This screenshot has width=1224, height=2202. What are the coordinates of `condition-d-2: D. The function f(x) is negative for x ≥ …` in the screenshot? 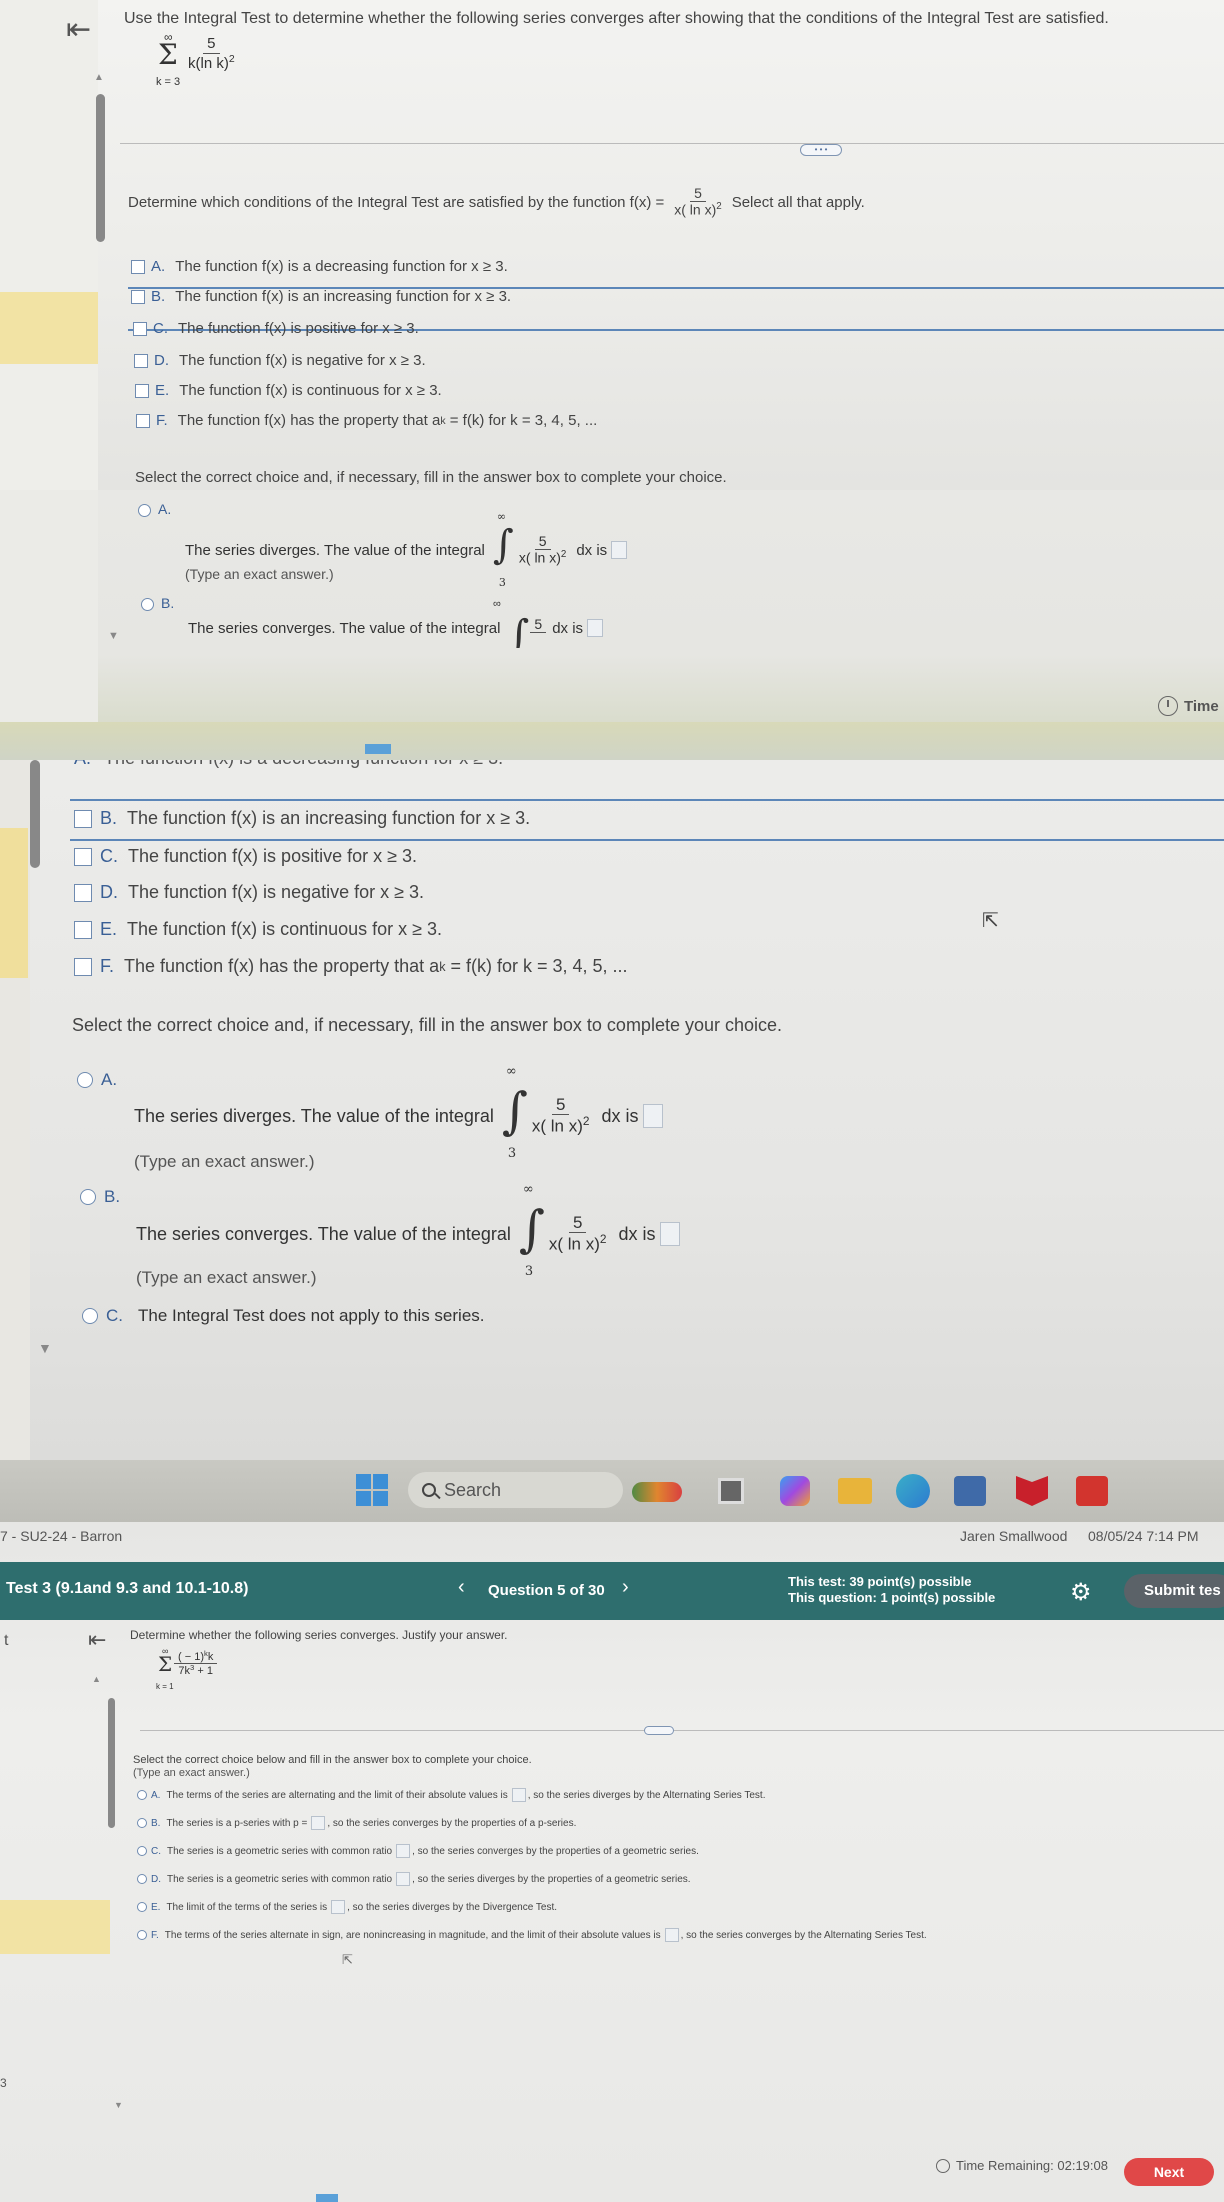 It's located at (249, 892).